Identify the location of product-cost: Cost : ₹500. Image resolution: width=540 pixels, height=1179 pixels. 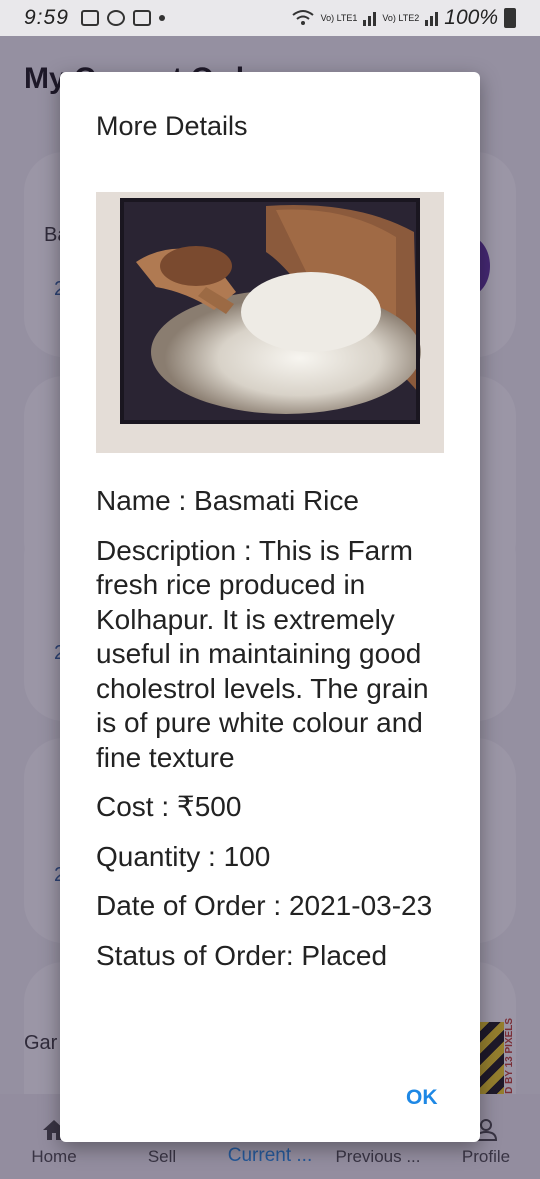
(169, 806).